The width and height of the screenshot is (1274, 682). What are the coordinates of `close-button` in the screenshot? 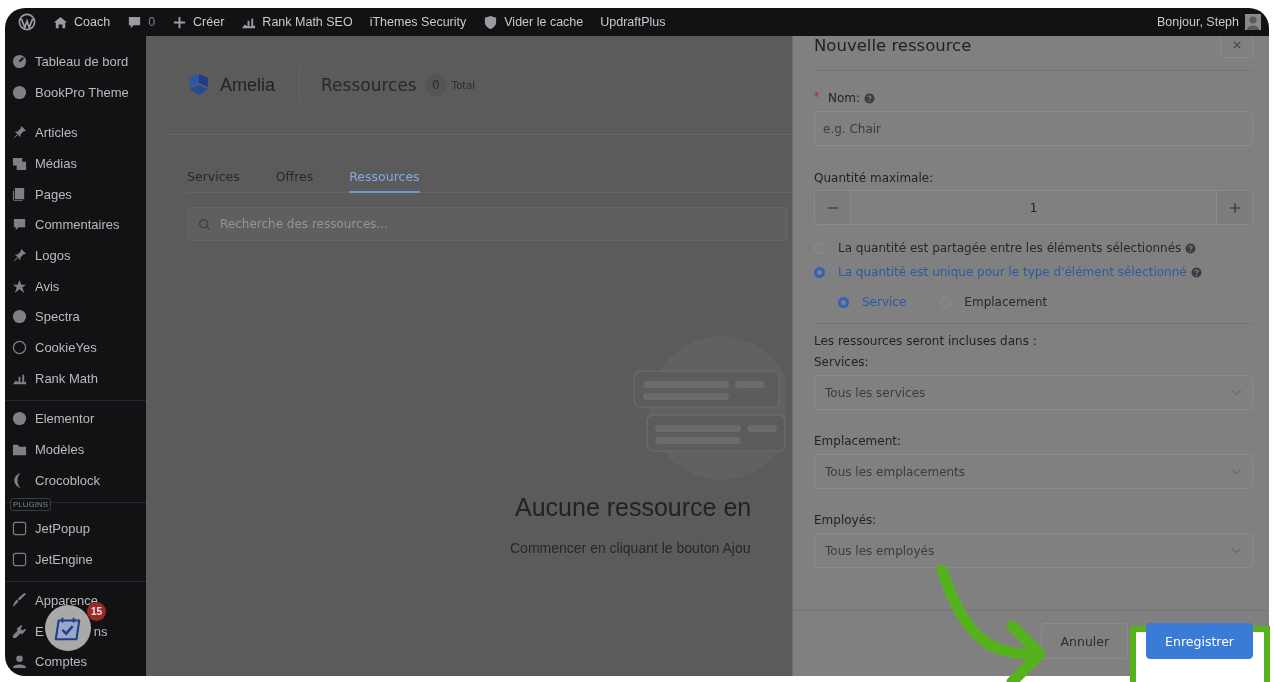 It's located at (1236, 47).